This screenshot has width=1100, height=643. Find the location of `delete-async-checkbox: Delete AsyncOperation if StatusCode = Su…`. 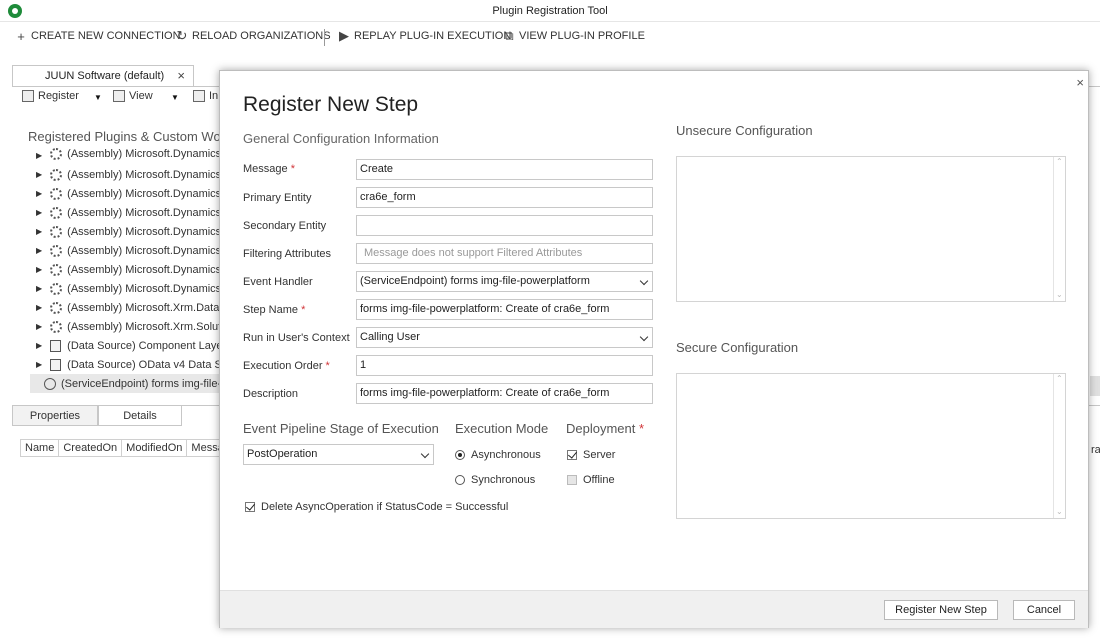

delete-async-checkbox: Delete AsyncOperation if StatusCode = Su… is located at coordinates (376, 507).